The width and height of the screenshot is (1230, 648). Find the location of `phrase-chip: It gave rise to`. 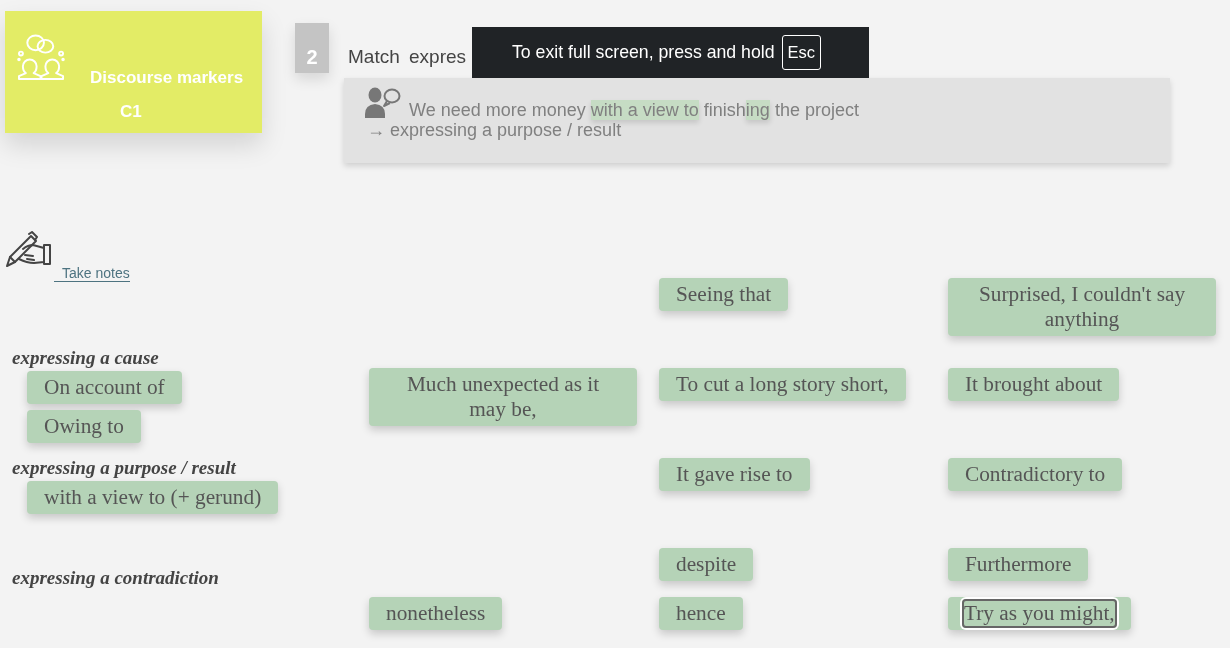

phrase-chip: It gave rise to is located at coordinates (734, 474).